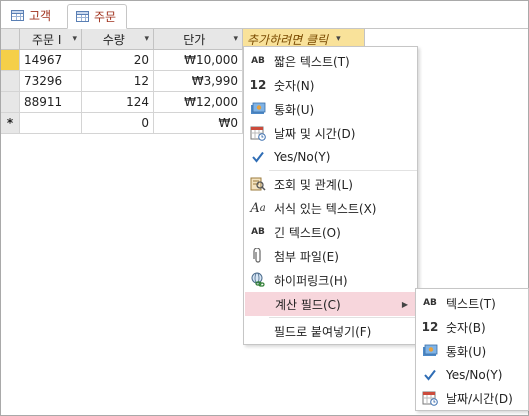 The width and height of the screenshot is (529, 416). I want to click on column-header-quantity: 수량 ▾, so click(118, 39).